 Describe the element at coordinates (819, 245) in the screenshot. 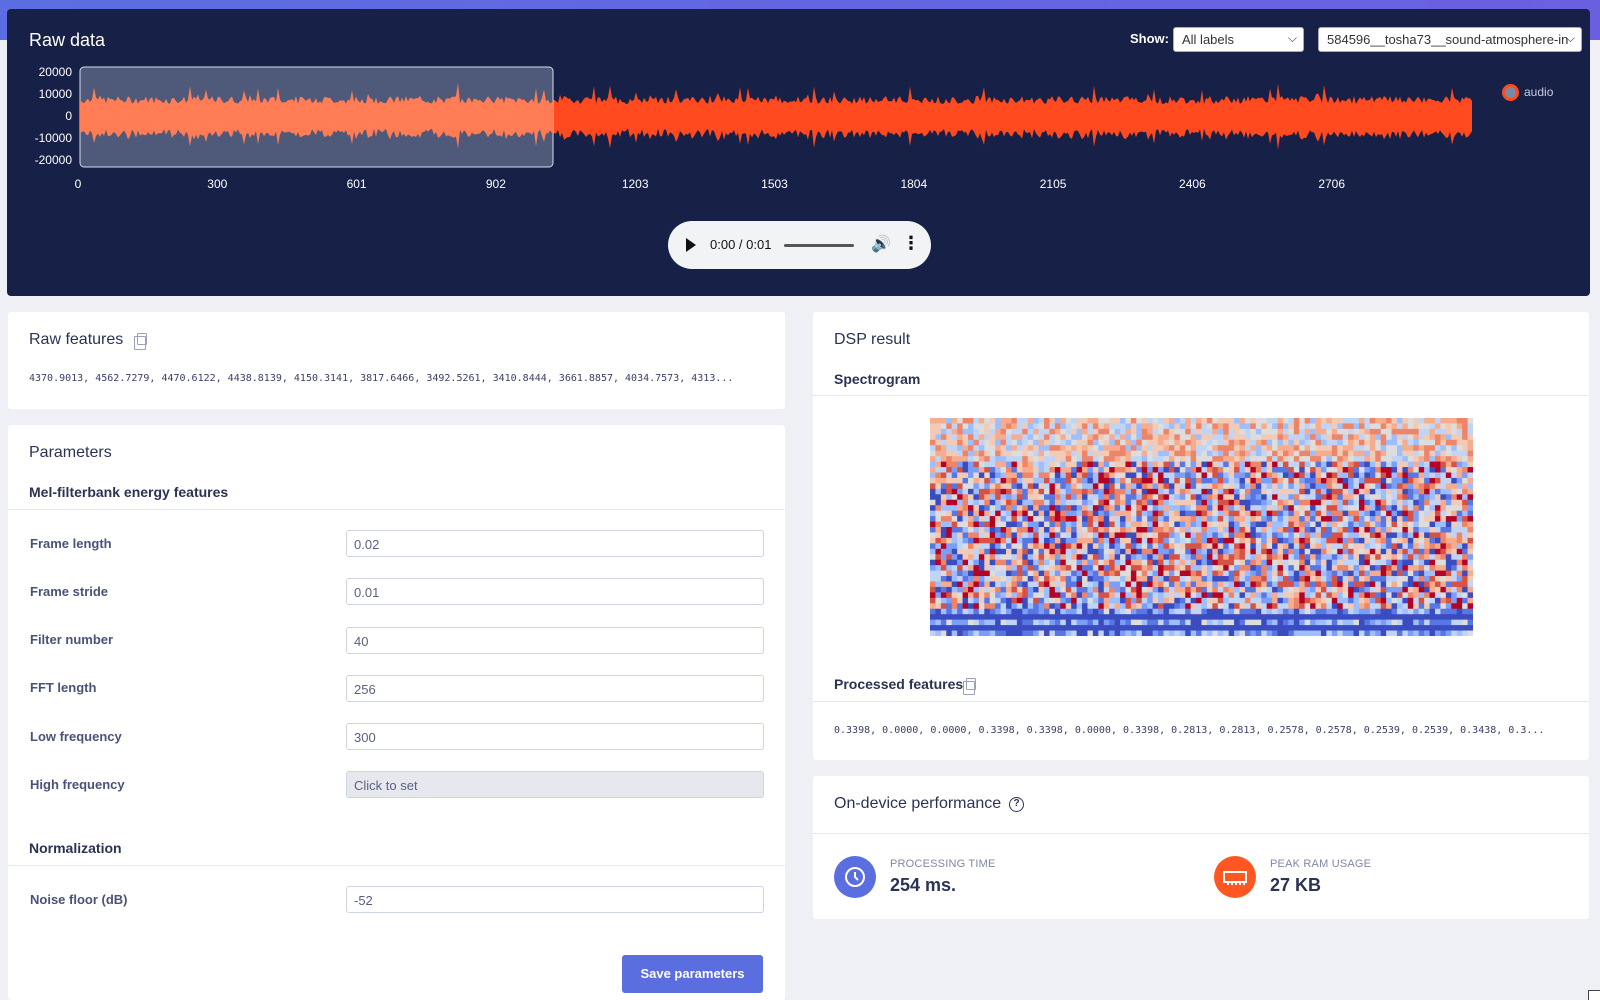

I see `audio-progress-slider` at that location.